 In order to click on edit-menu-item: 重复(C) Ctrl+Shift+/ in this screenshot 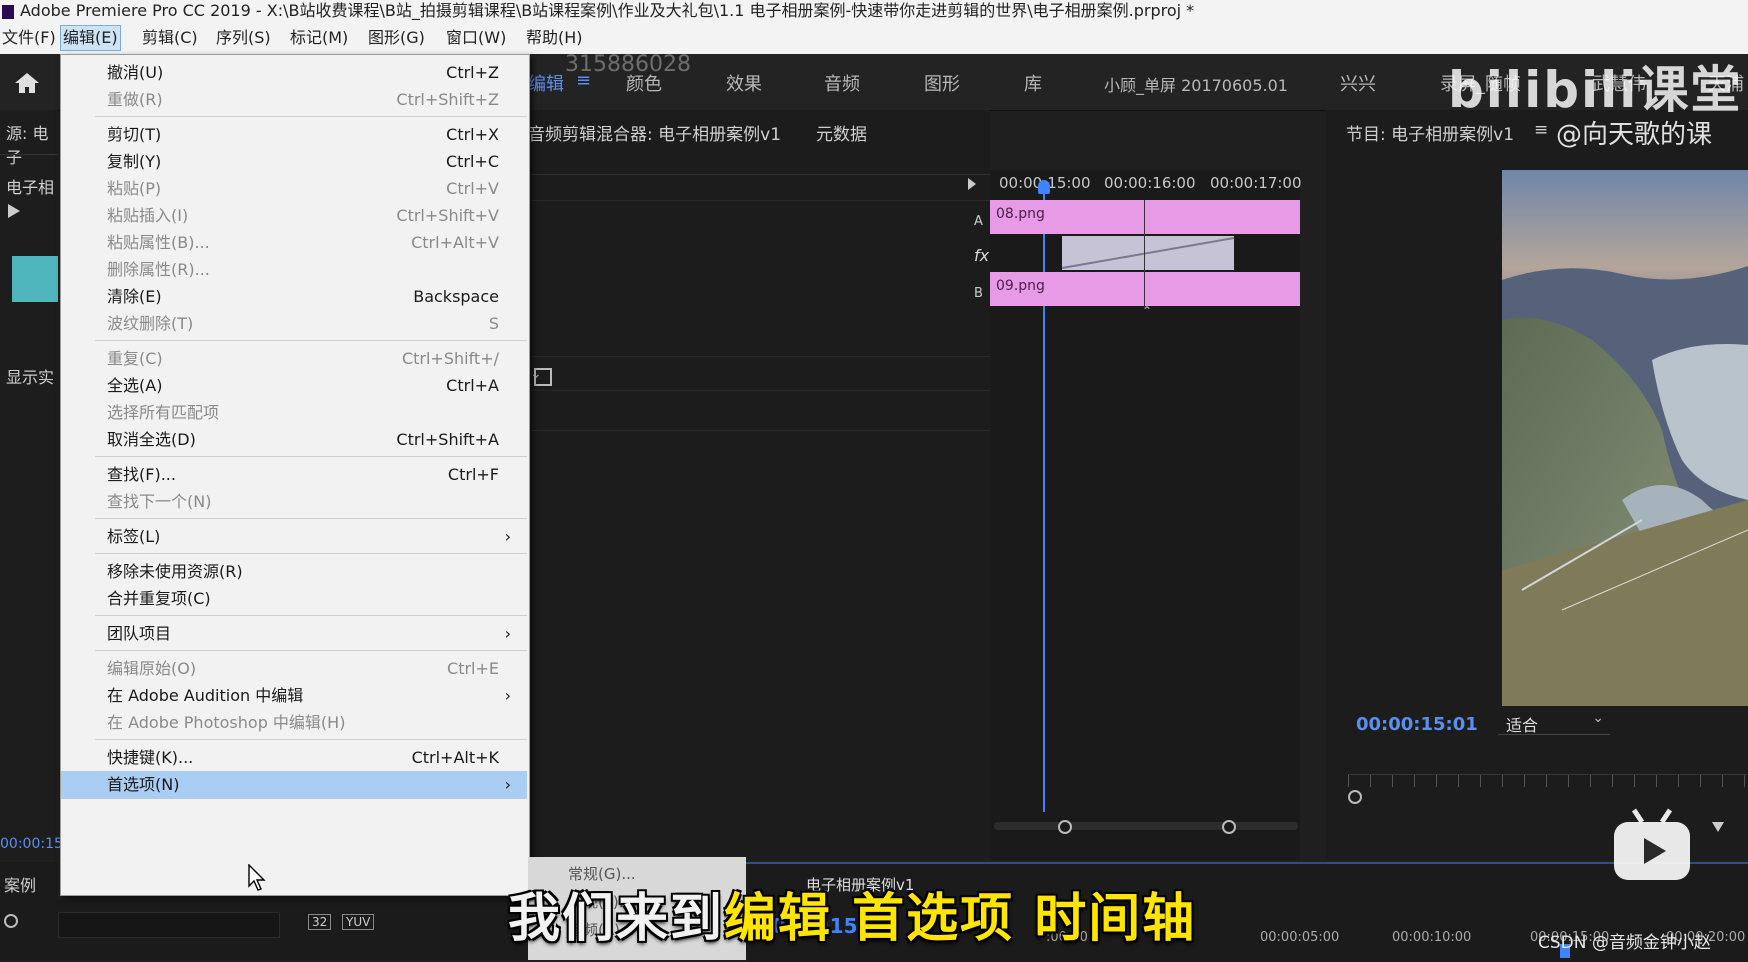, I will do `click(294, 359)`.